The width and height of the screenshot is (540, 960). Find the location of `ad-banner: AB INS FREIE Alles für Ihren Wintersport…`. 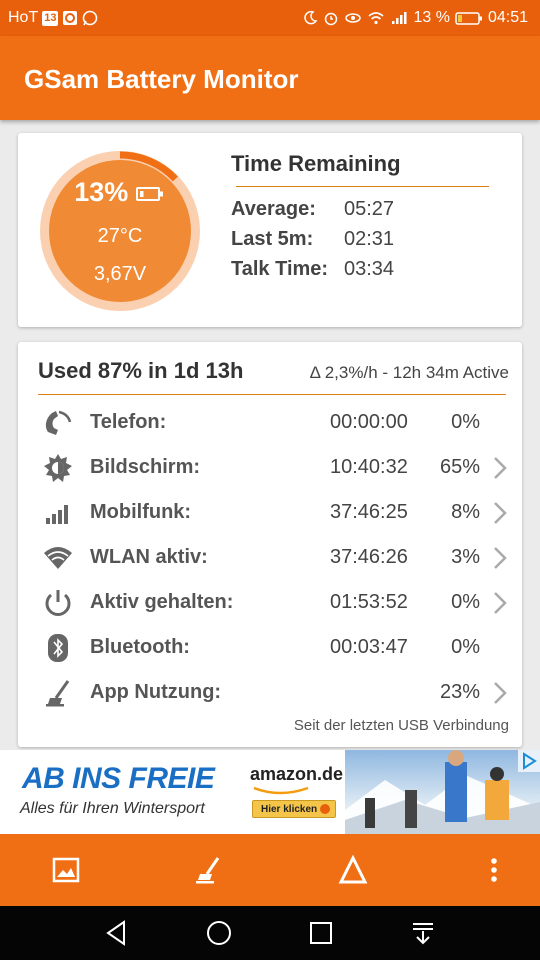

ad-banner: AB INS FREIE Alles für Ihren Wintersport… is located at coordinates (270, 792).